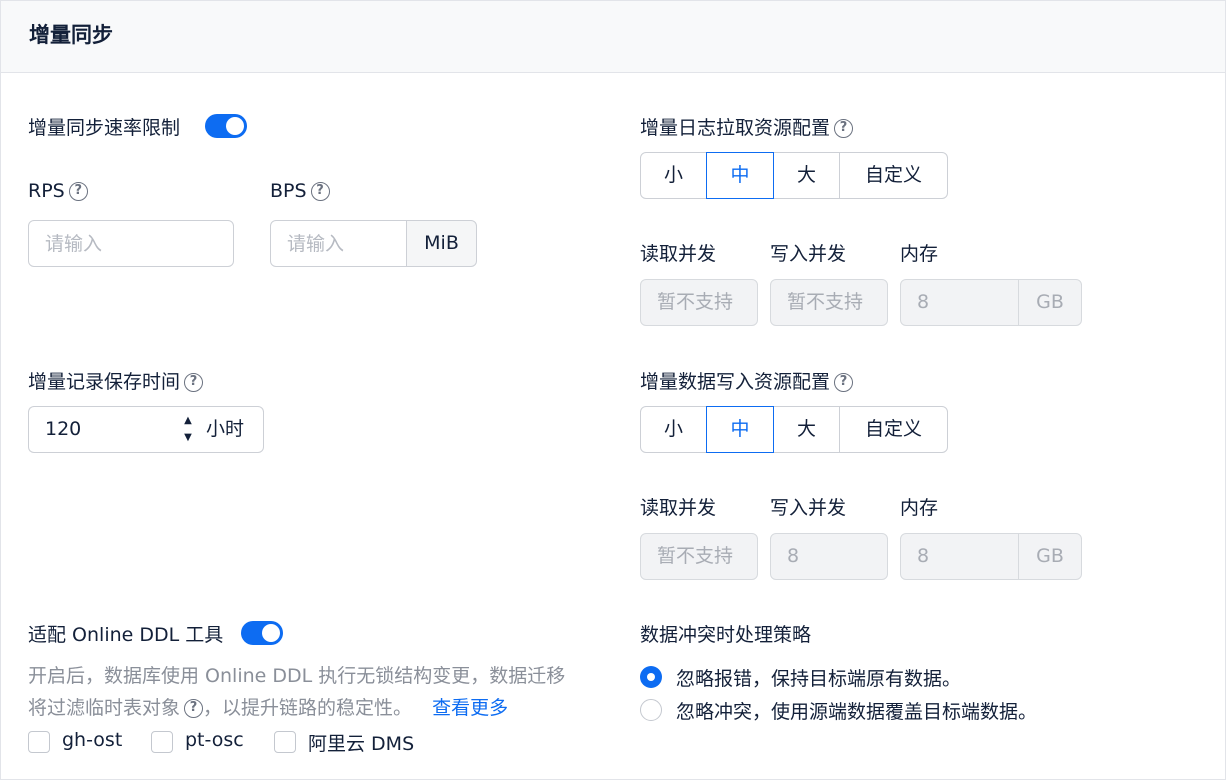 The image size is (1226, 780). What do you see at coordinates (78, 191) in the screenshot?
I see `rps-help-icon: ?` at bounding box center [78, 191].